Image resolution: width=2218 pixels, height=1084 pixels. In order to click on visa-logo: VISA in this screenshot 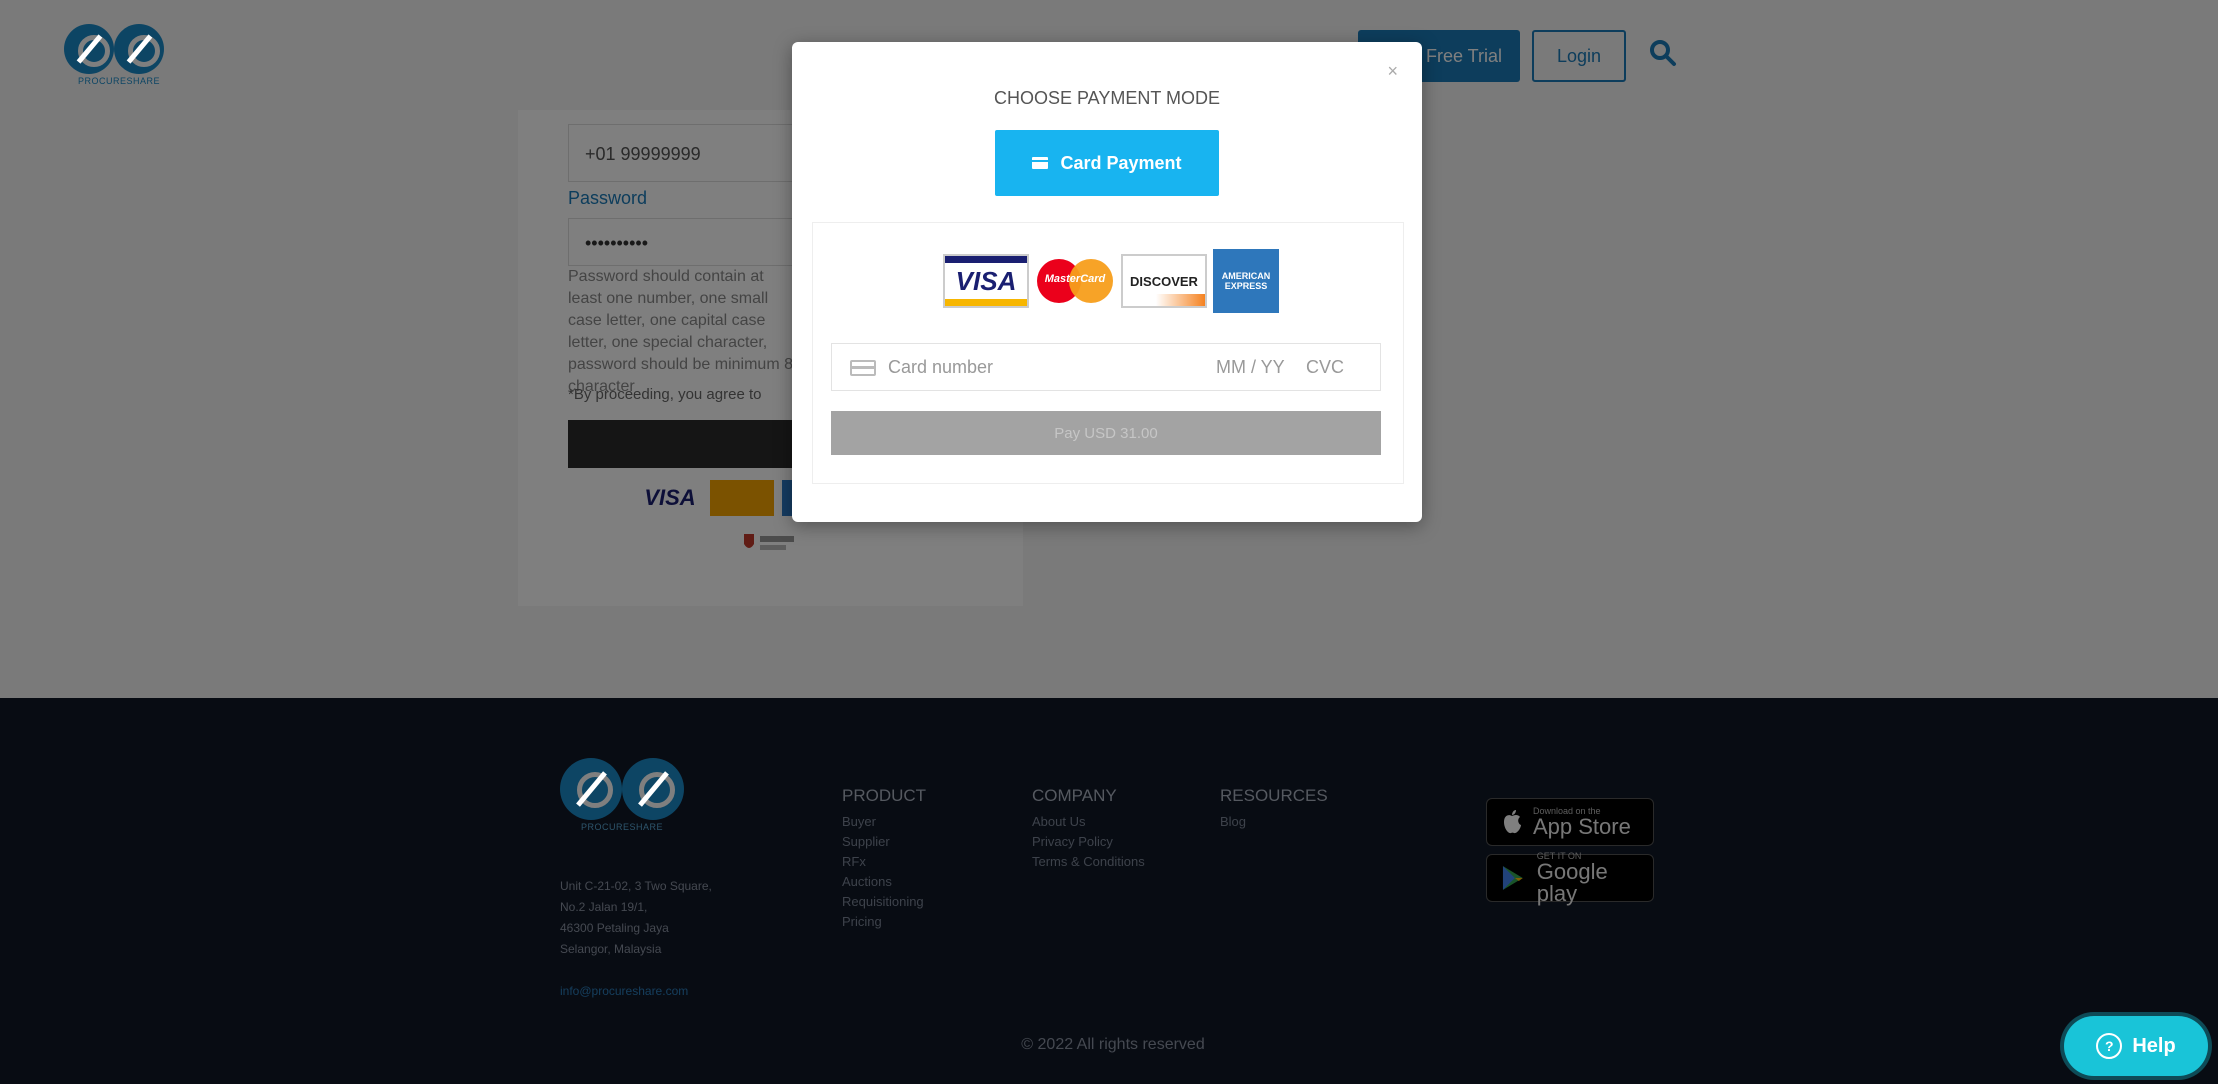, I will do `click(986, 281)`.